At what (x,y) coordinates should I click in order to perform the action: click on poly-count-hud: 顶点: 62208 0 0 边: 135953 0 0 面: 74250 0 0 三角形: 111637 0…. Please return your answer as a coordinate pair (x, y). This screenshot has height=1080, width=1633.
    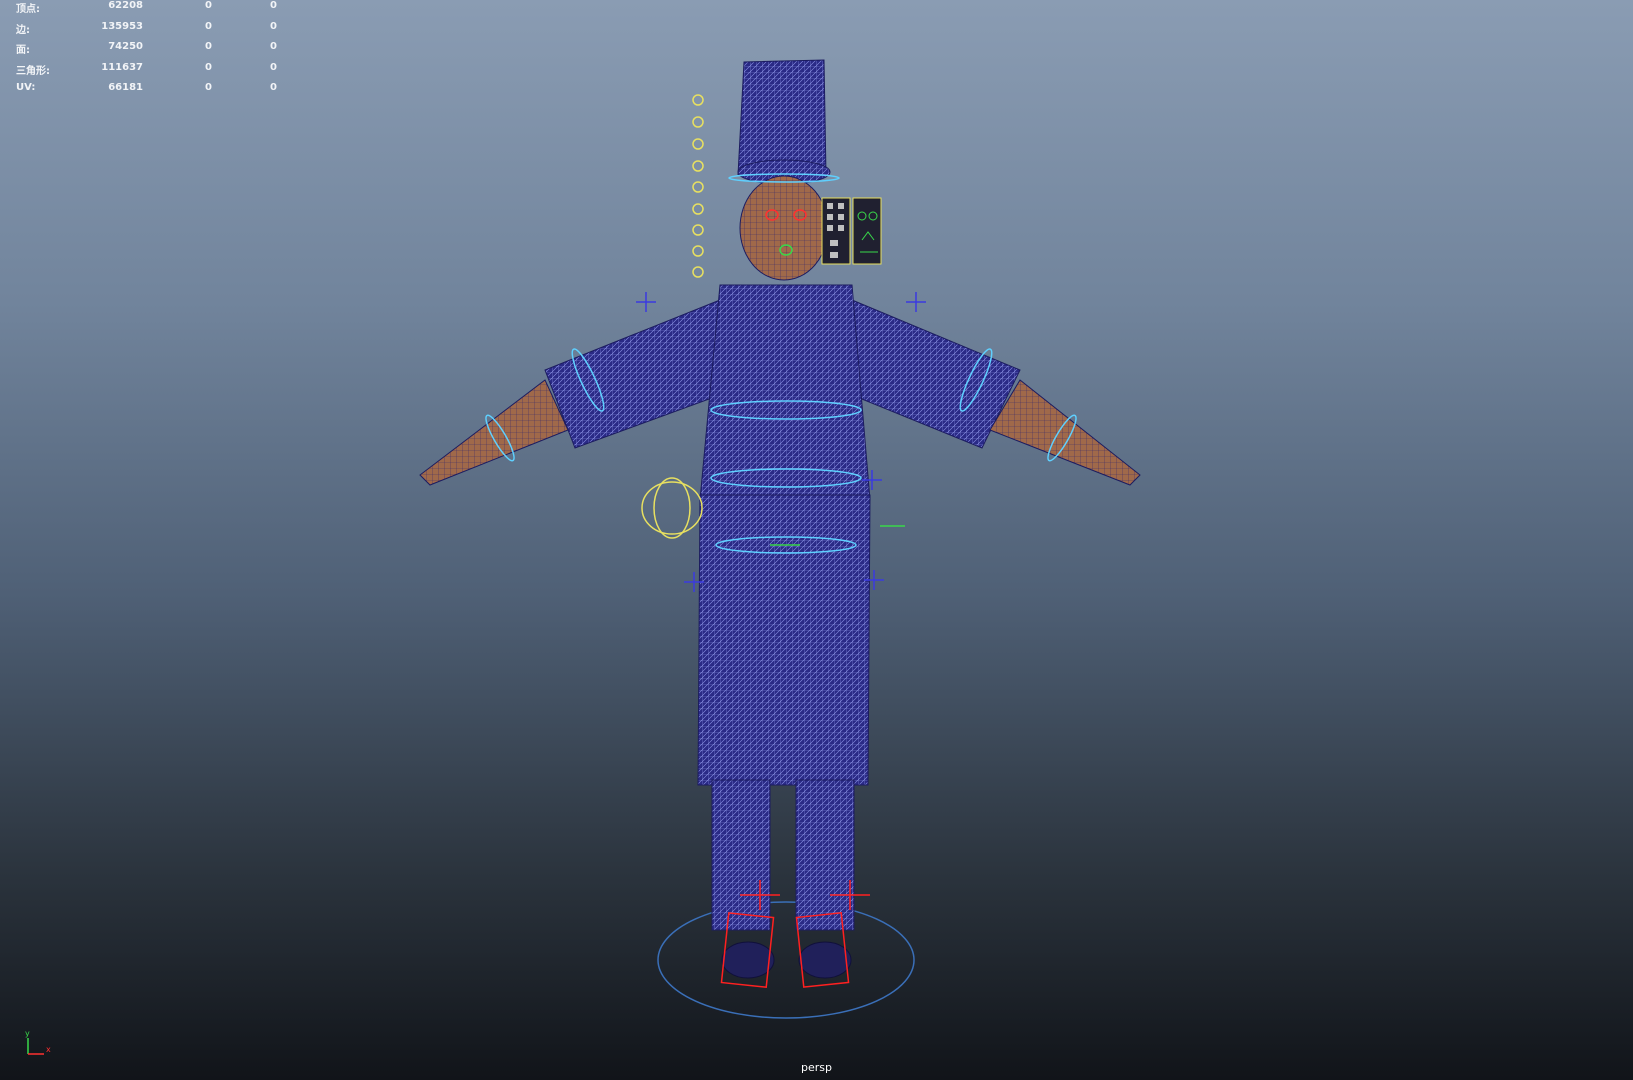
    Looking at the image, I should click on (146, 51).